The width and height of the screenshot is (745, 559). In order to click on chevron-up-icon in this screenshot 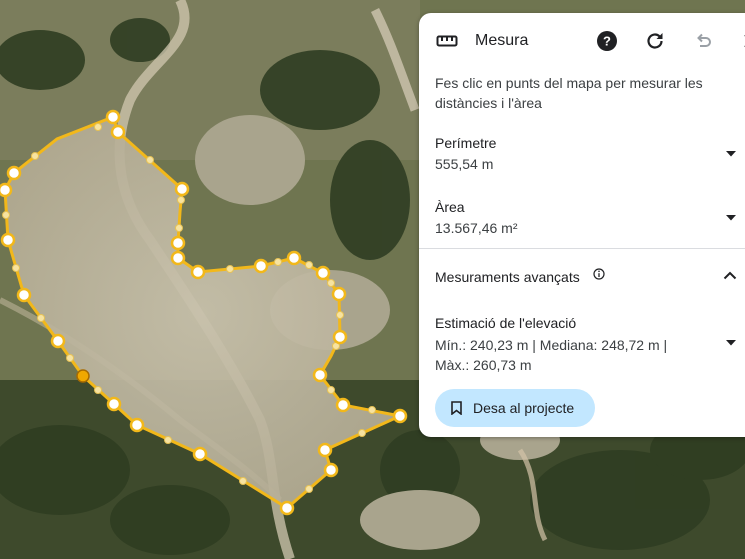, I will do `click(730, 275)`.